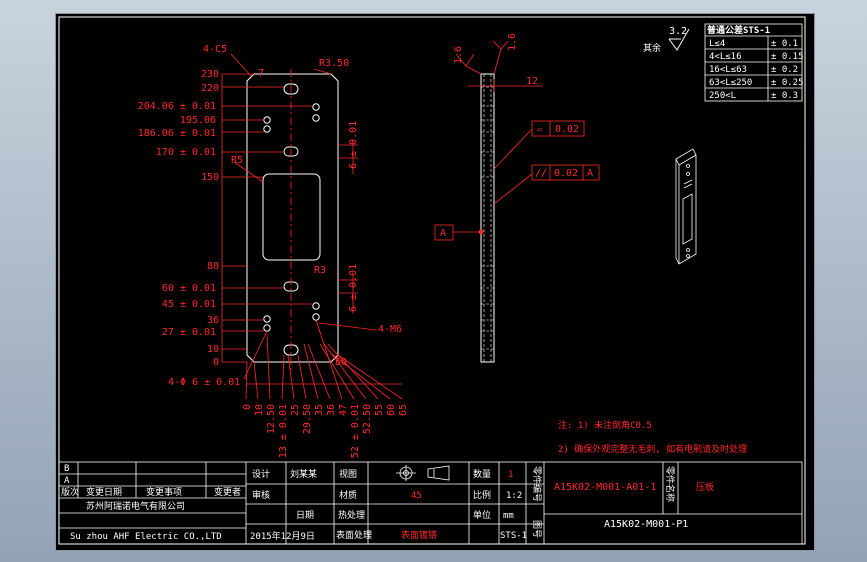 Image resolution: width=867 pixels, height=562 pixels. Describe the element at coordinates (189, 332) in the screenshot. I see `dim-27: 27 ± 0.01` at that location.